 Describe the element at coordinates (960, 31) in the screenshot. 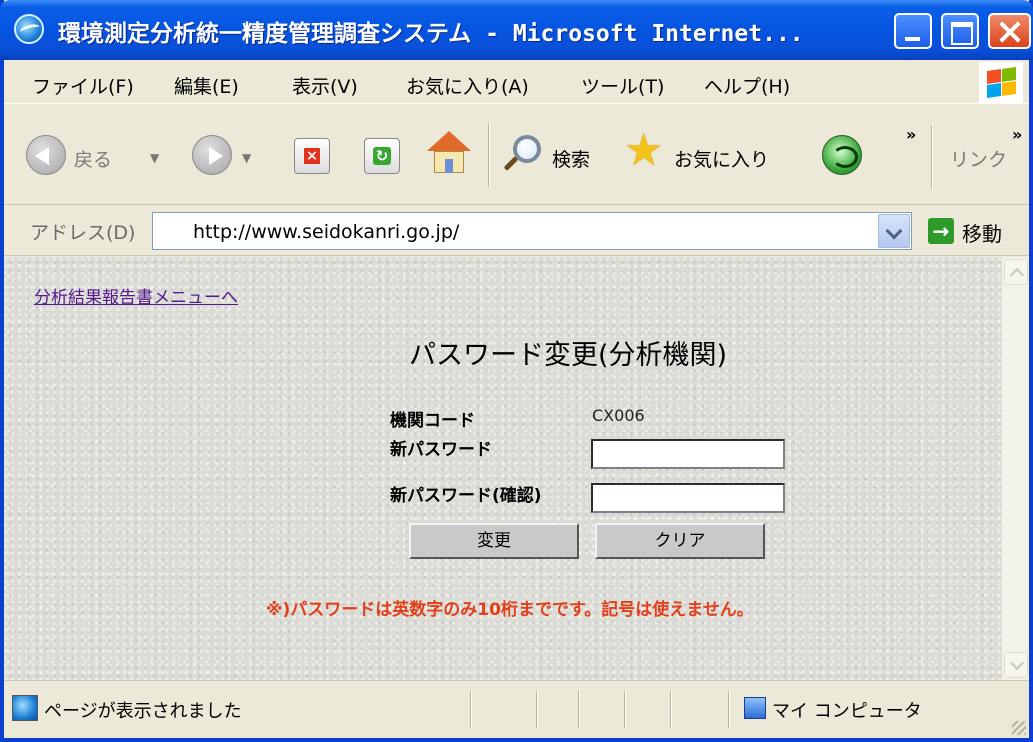

I see `maximize-button` at that location.